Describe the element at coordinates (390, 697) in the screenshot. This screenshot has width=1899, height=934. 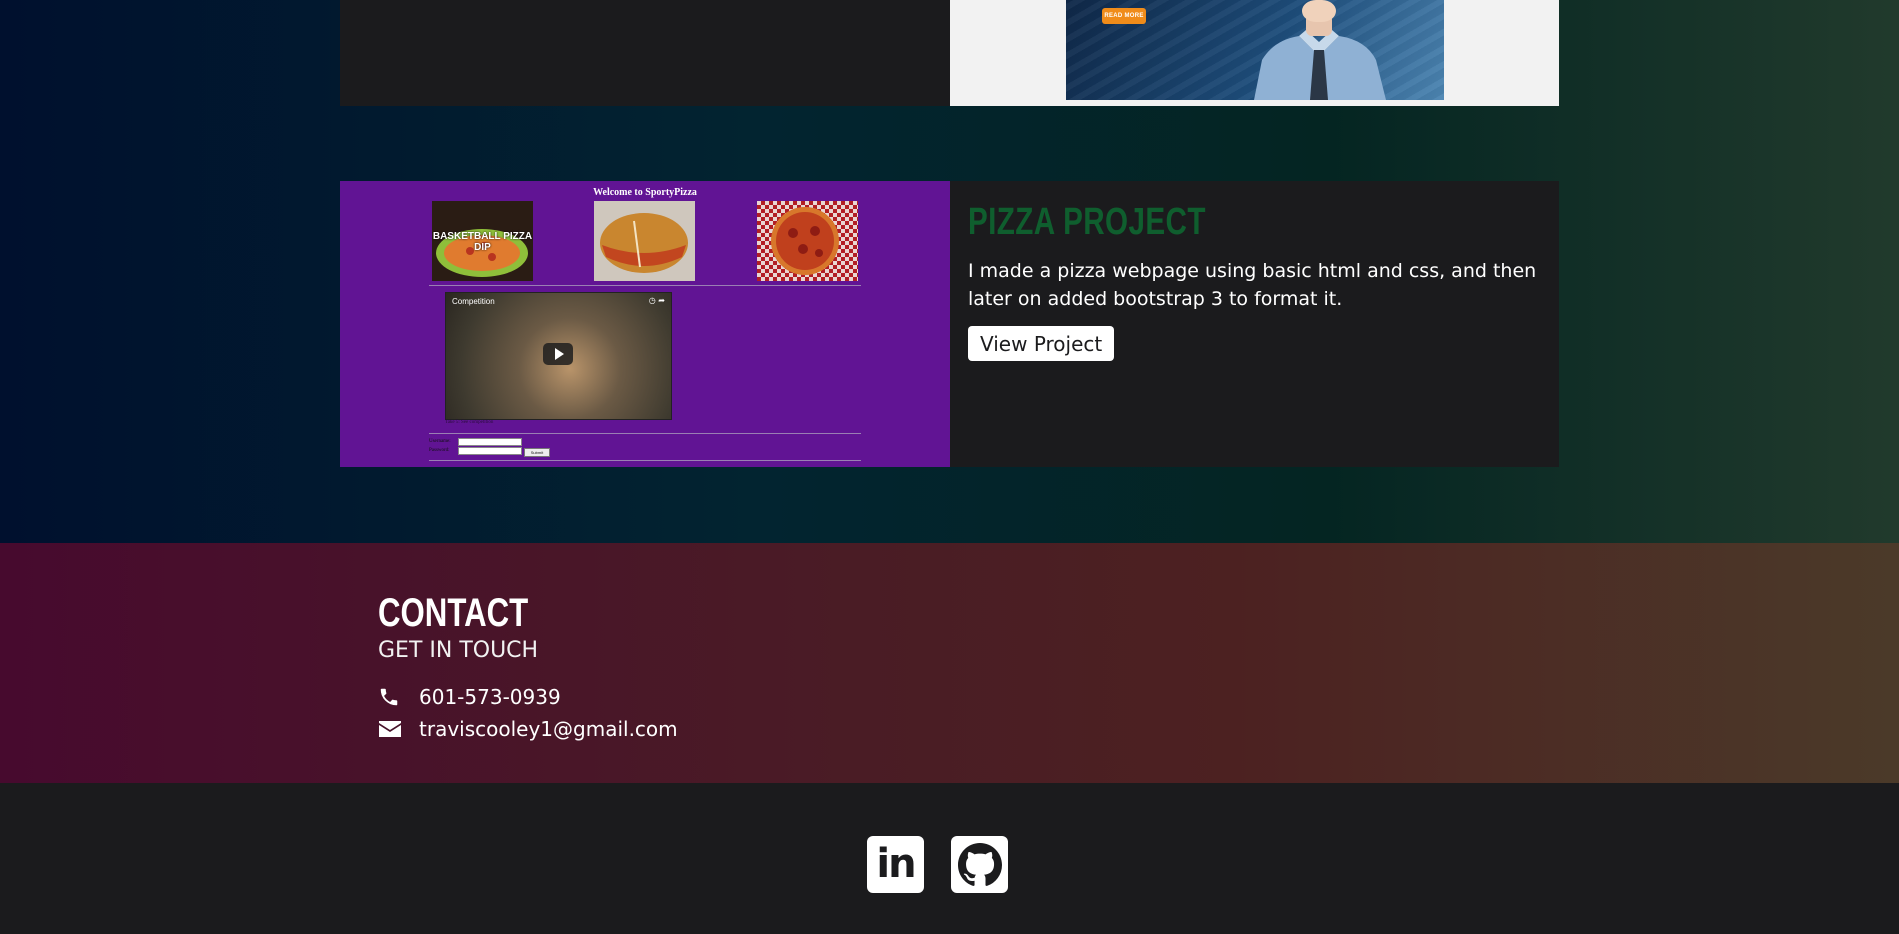
I see `phone-icon` at that location.